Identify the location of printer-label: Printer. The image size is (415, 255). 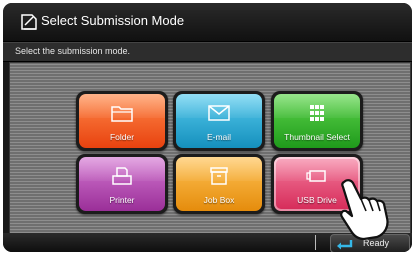
(122, 200).